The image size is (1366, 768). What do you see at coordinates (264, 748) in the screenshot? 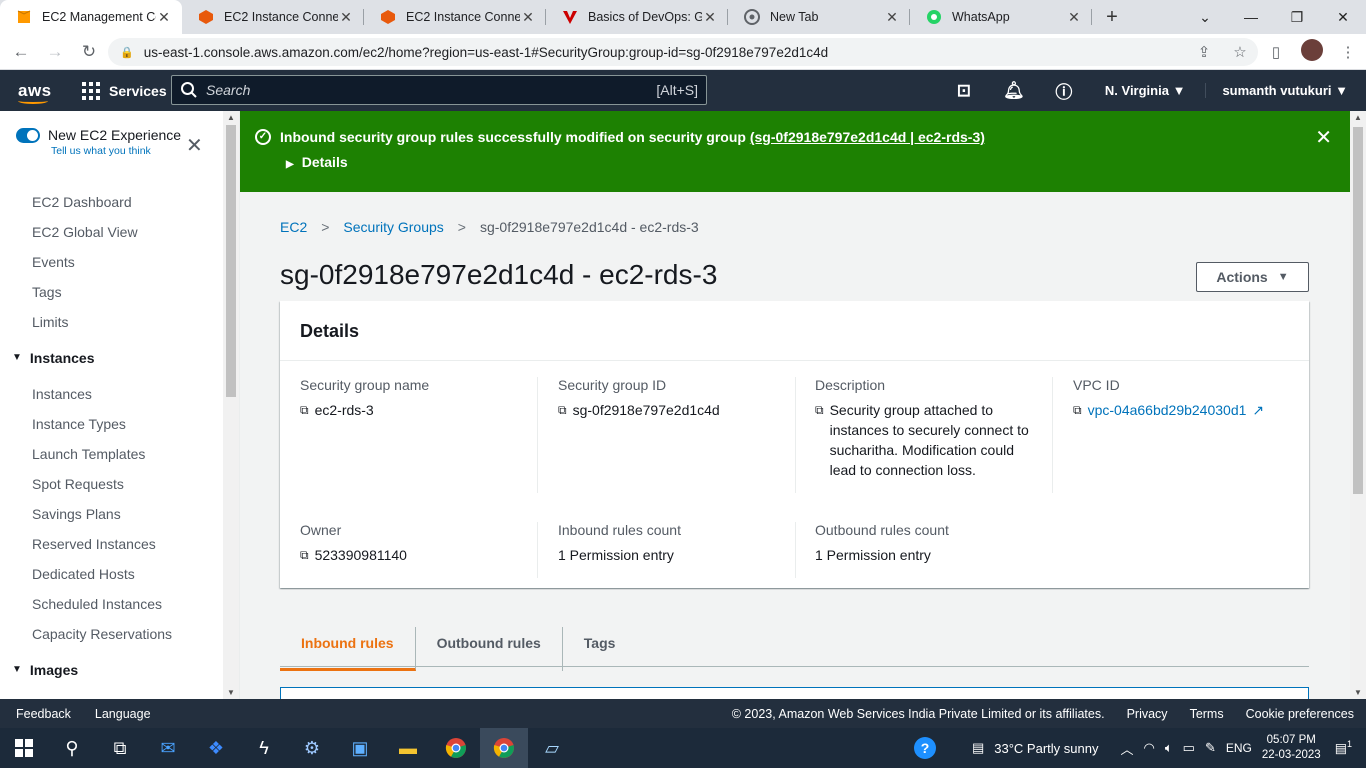
I see `lightning-app-icon: ϟ` at bounding box center [264, 748].